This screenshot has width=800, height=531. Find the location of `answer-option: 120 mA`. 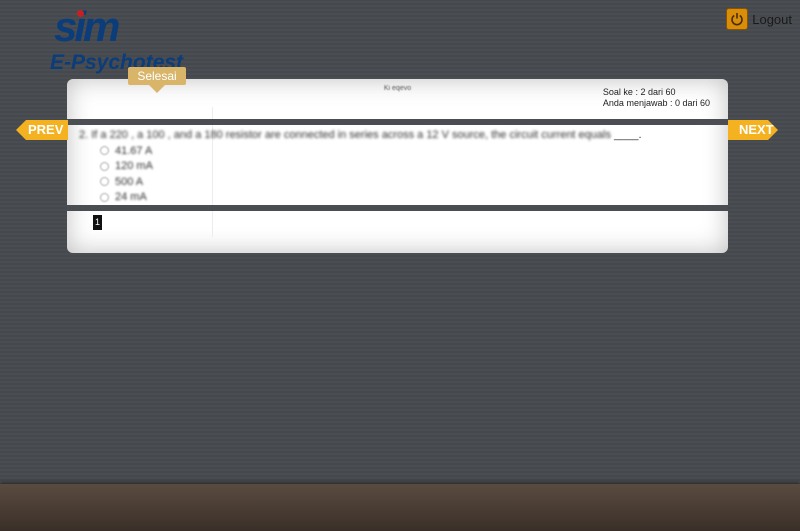

answer-option: 120 mA is located at coordinates (126, 167).